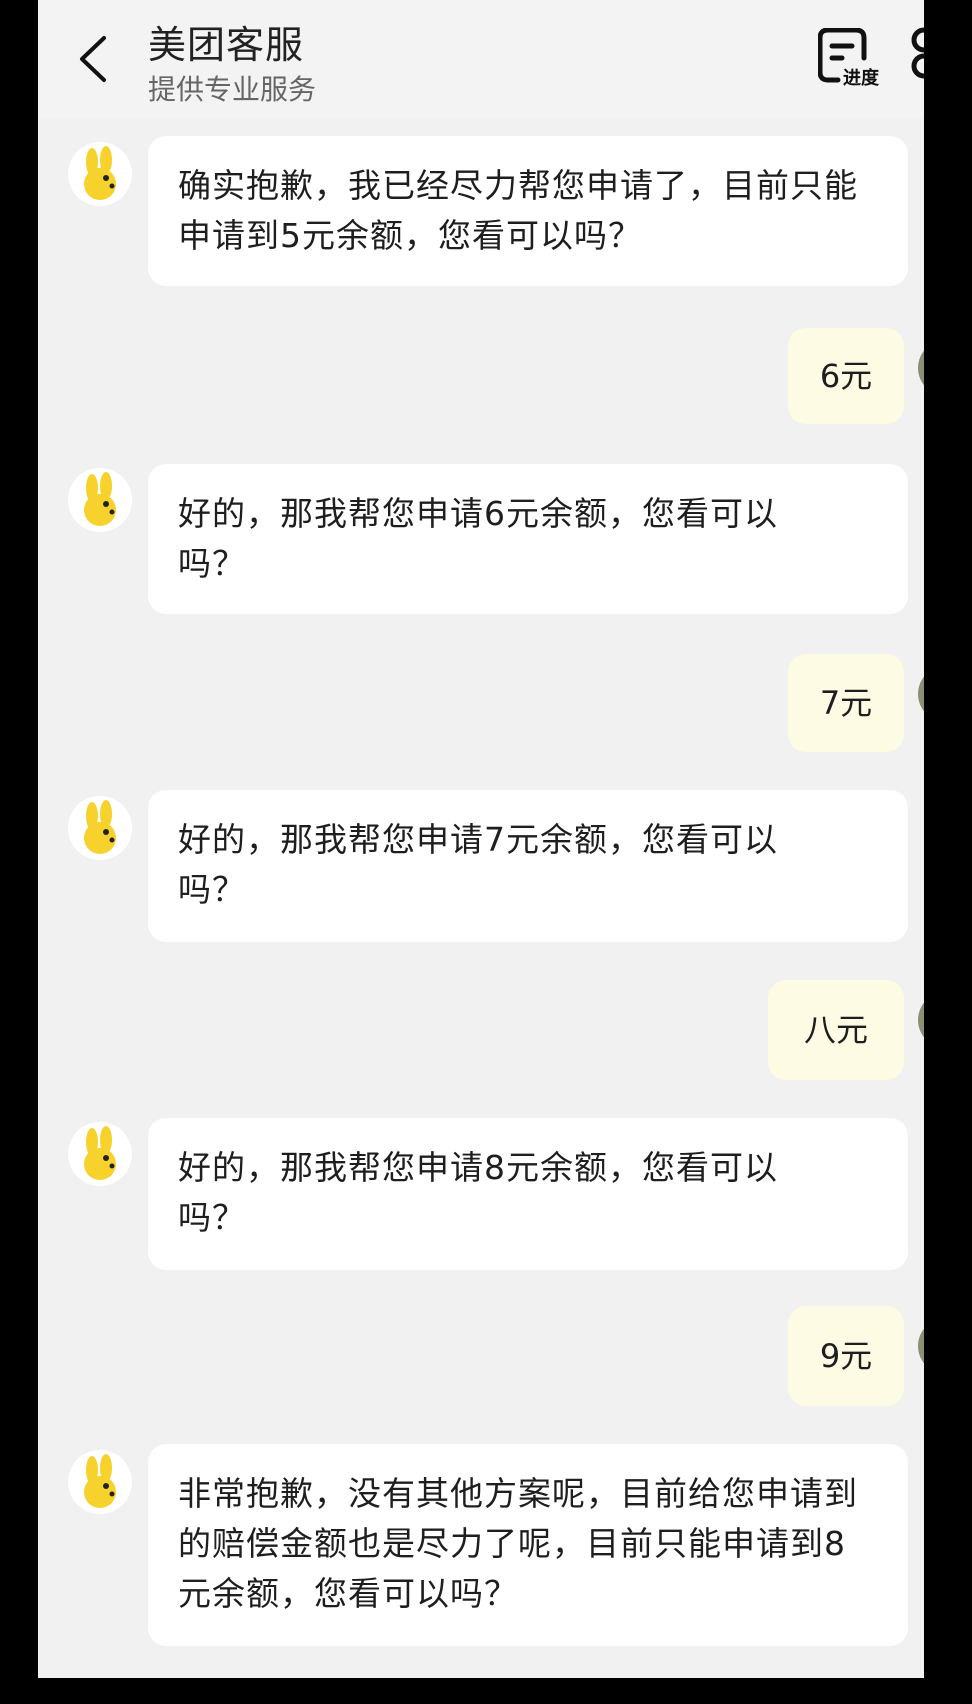 This screenshot has width=972, height=1704. Describe the element at coordinates (846, 376) in the screenshot. I see `user-message-bubble: 6元` at that location.